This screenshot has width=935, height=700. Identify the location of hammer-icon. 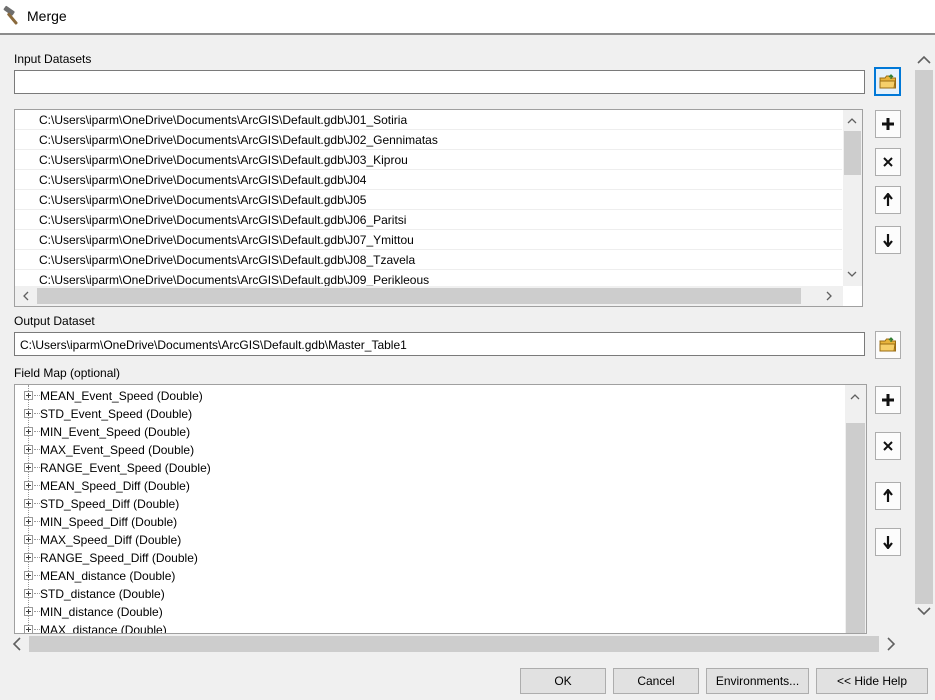
(10, 15).